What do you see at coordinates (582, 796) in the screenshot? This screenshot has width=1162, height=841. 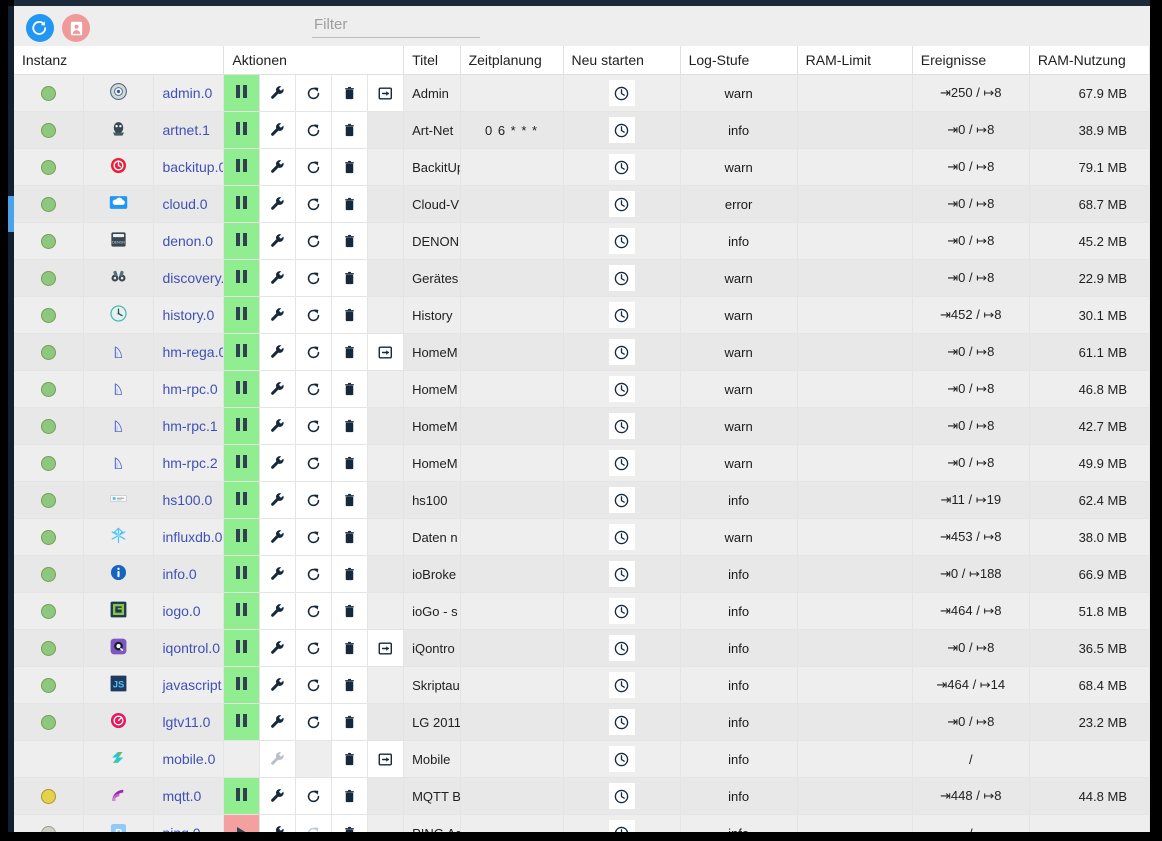 I see `table-row: mqtt.0 MQTT B info ⇥448 / ↦8 44.8 MB` at bounding box center [582, 796].